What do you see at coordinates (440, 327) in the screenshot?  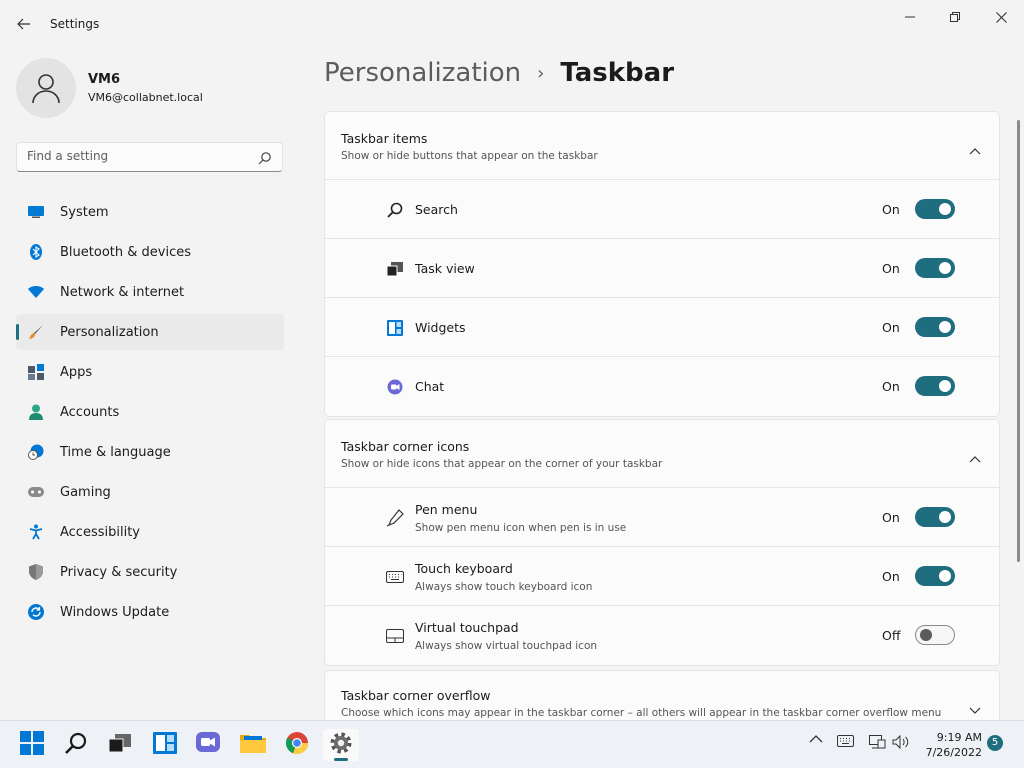 I see `setting-label: Widgets` at bounding box center [440, 327].